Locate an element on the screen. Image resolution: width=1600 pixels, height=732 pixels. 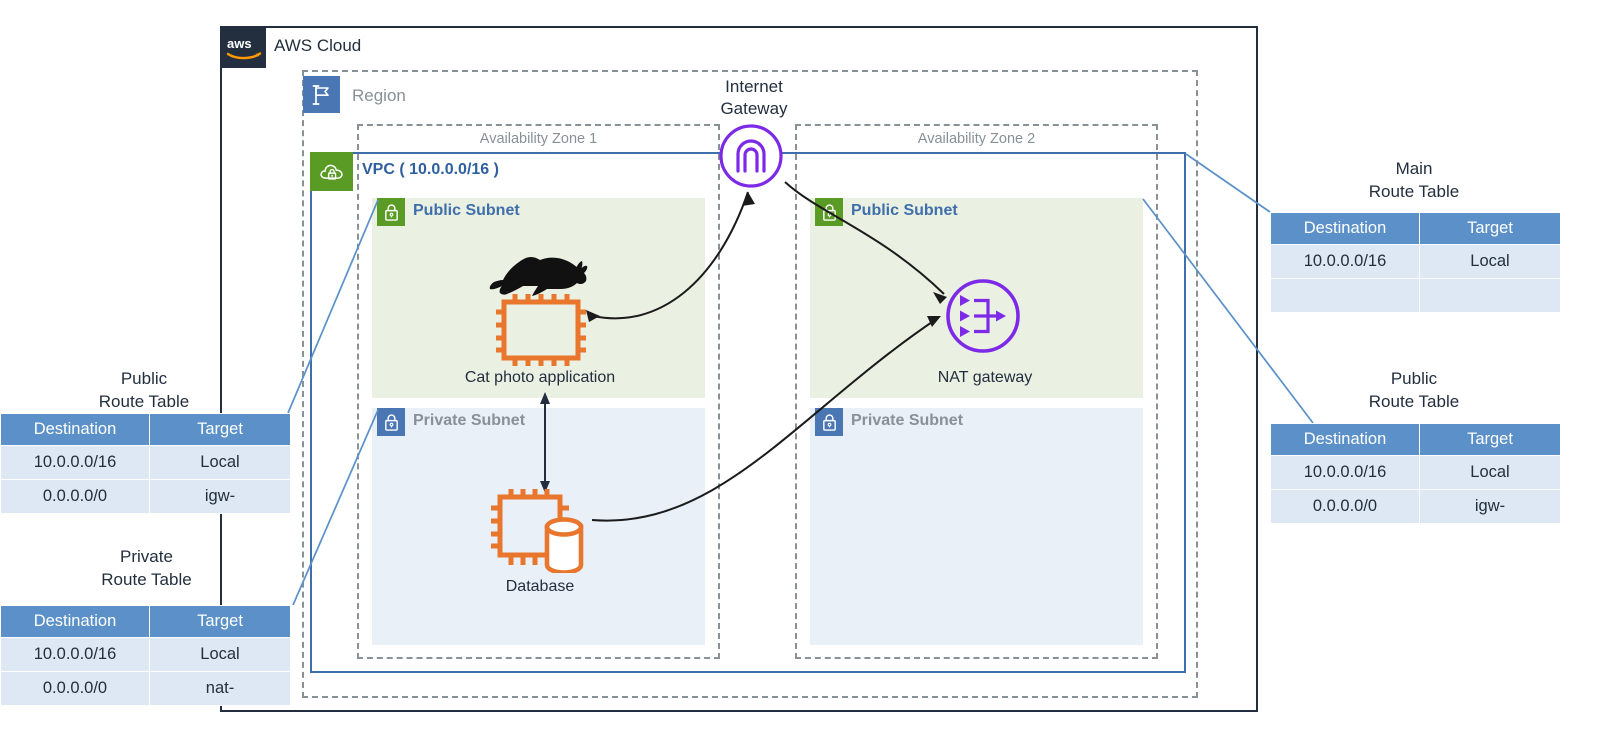
vpc-label: VPC ( 10.0.0.0/16 ) is located at coordinates (430, 169).